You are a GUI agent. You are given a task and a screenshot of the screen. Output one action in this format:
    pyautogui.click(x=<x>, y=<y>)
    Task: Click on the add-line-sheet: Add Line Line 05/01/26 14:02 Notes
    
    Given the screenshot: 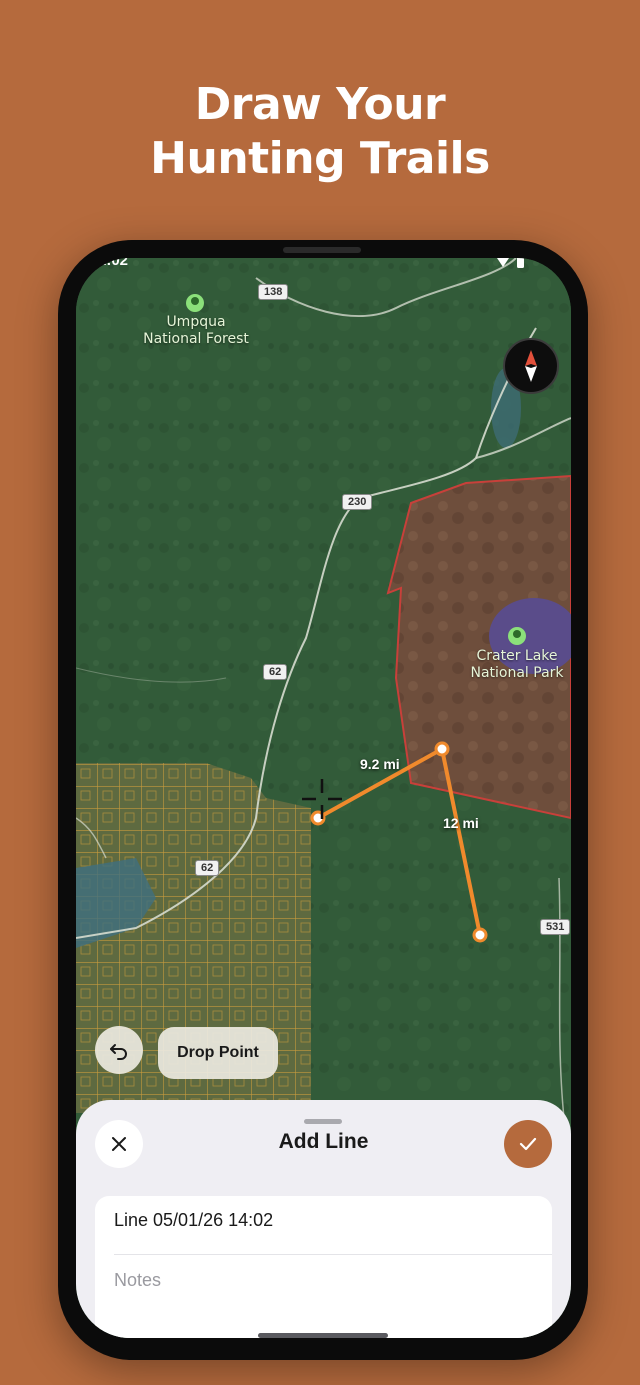 What is the action you would take?
    pyautogui.click(x=323, y=1219)
    